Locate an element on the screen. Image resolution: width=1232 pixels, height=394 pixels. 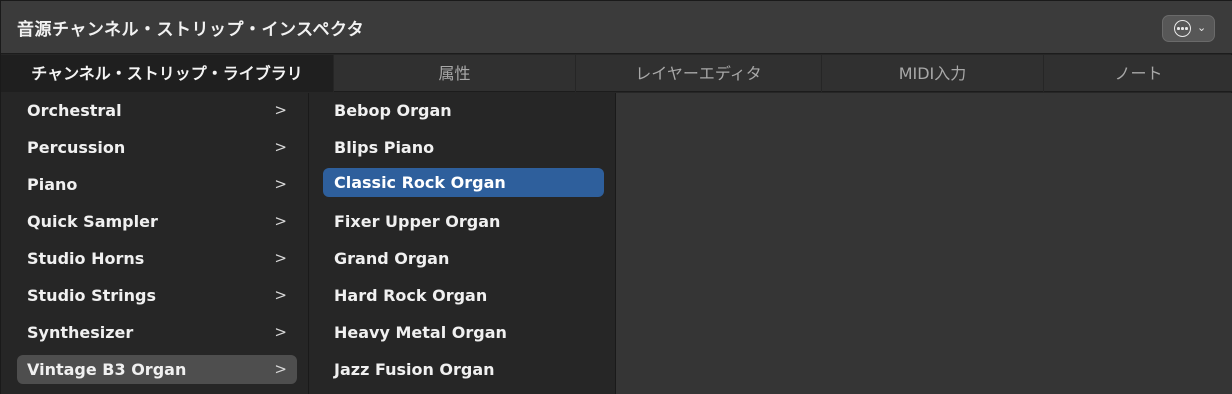
tab-midi-input: MIDI入力 is located at coordinates (932, 73).